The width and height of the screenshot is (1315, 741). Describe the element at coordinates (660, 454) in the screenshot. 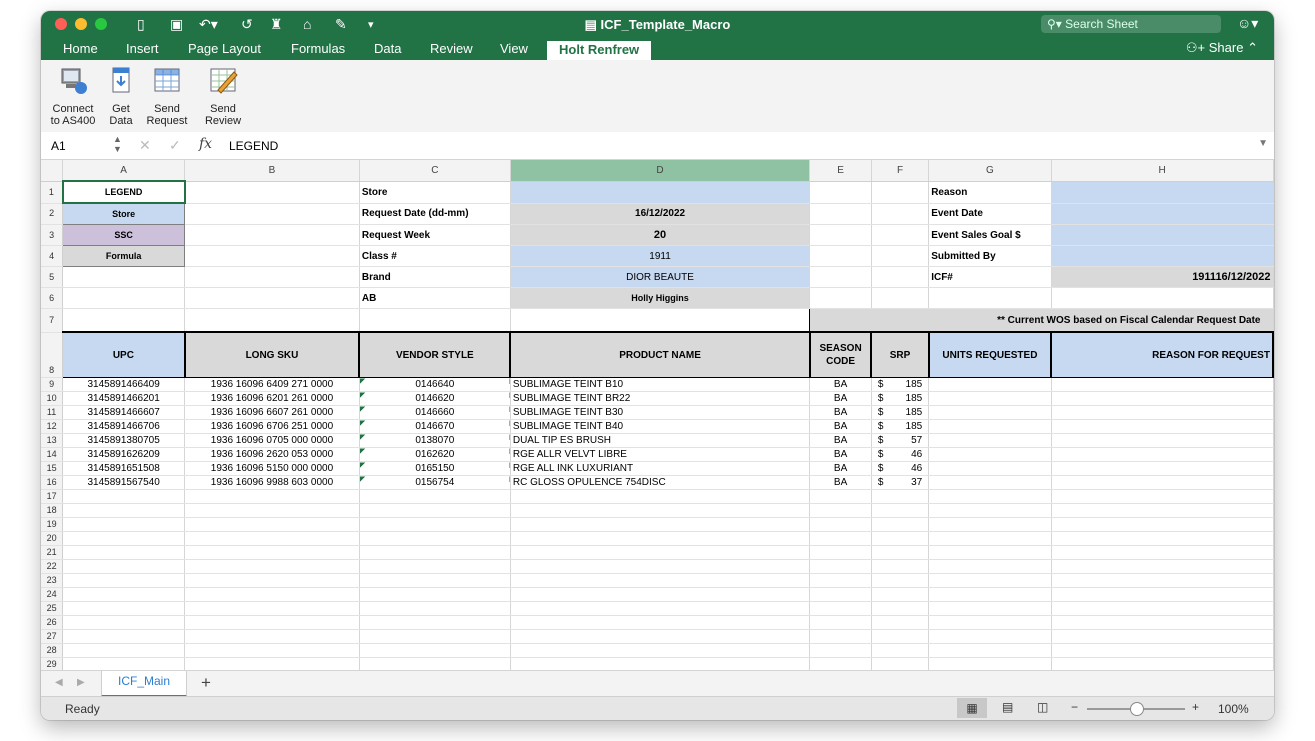

I see `product-name-cell: RGE ALLR VELVT LIBRE` at that location.